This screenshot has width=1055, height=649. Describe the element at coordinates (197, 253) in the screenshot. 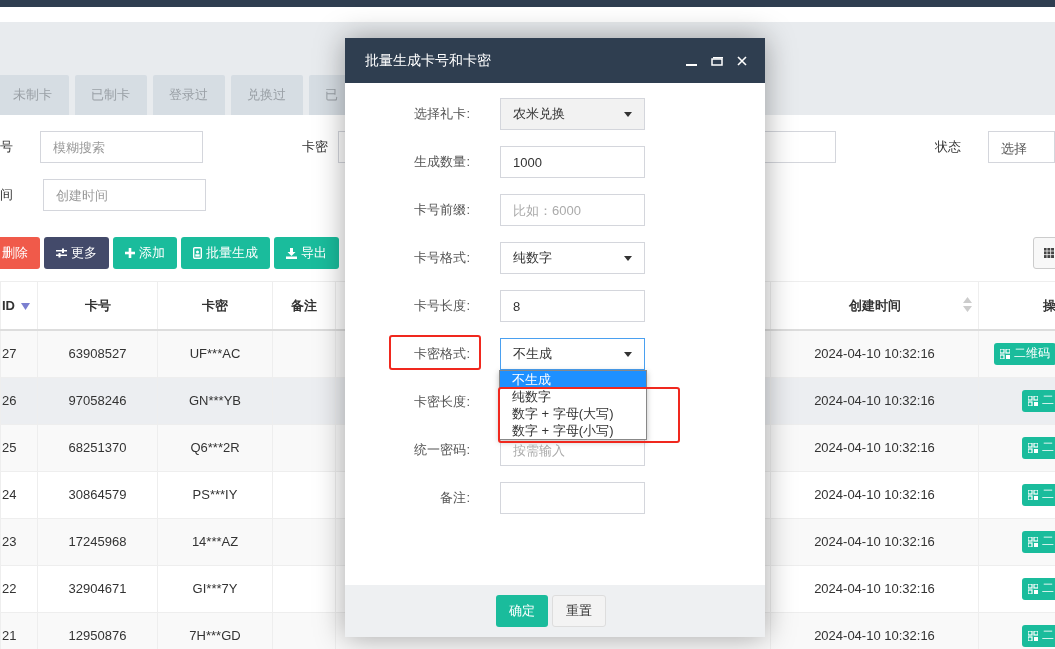

I see `id-card-icon` at that location.